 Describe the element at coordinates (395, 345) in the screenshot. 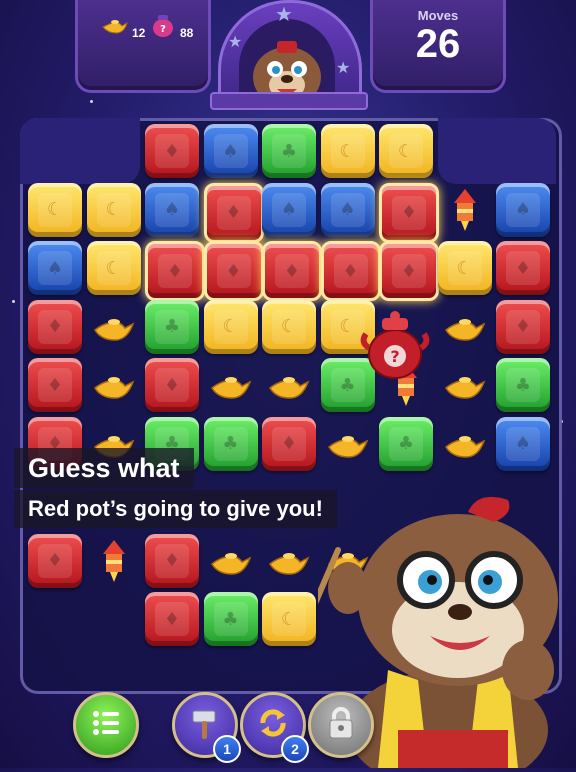

I see `red-mystery-pot: ?` at that location.